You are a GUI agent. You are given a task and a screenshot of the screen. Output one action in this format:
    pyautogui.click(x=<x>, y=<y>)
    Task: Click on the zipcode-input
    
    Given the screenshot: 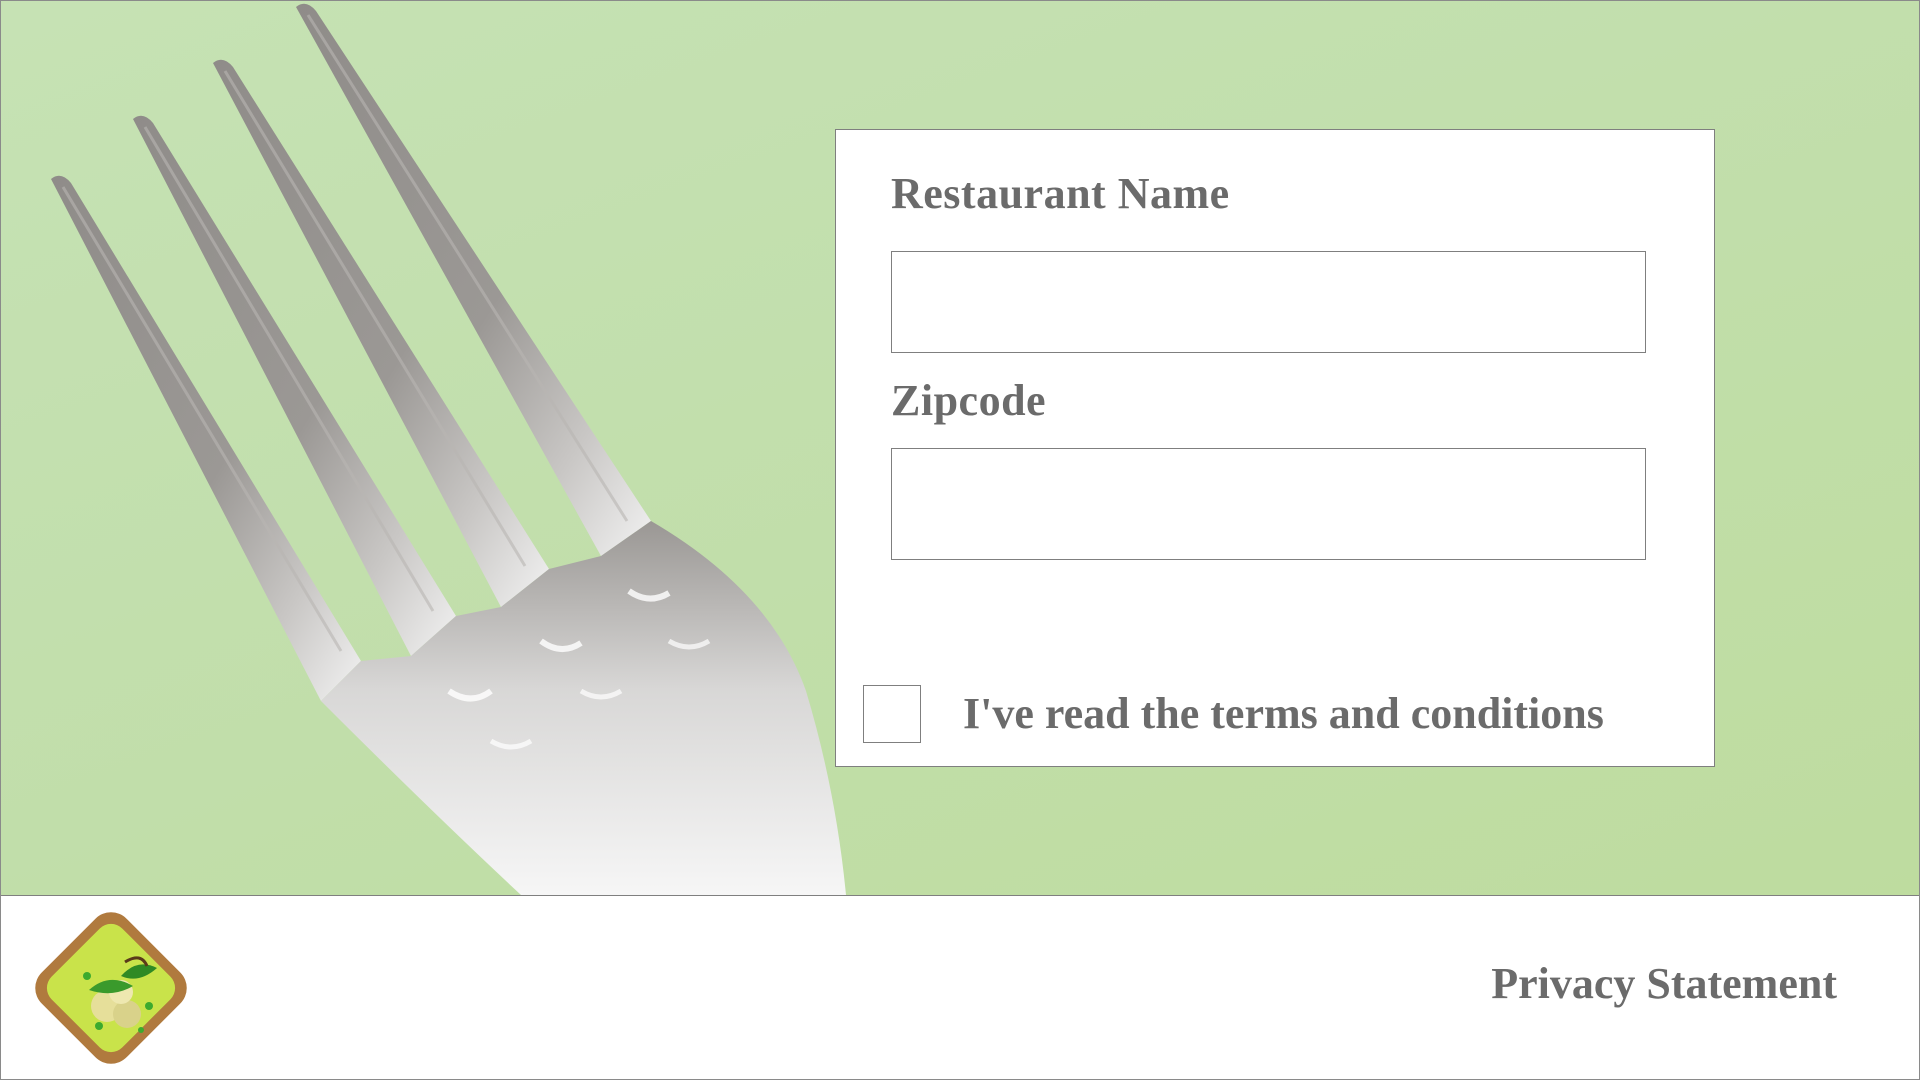 What is the action you would take?
    pyautogui.click(x=1268, y=504)
    